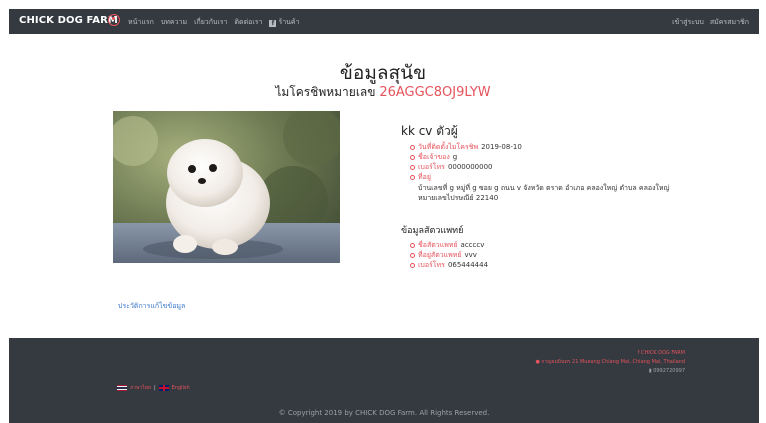 Image resolution: width=766 pixels, height=423 pixels. Describe the element at coordinates (68, 20) in the screenshot. I see `brand-logo-text: CHICK DOG FARM` at that location.